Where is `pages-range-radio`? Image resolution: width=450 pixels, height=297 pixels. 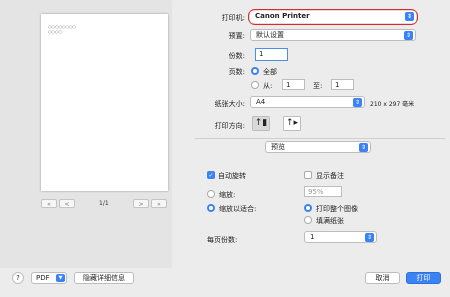
pages-range-radio is located at coordinates (255, 85).